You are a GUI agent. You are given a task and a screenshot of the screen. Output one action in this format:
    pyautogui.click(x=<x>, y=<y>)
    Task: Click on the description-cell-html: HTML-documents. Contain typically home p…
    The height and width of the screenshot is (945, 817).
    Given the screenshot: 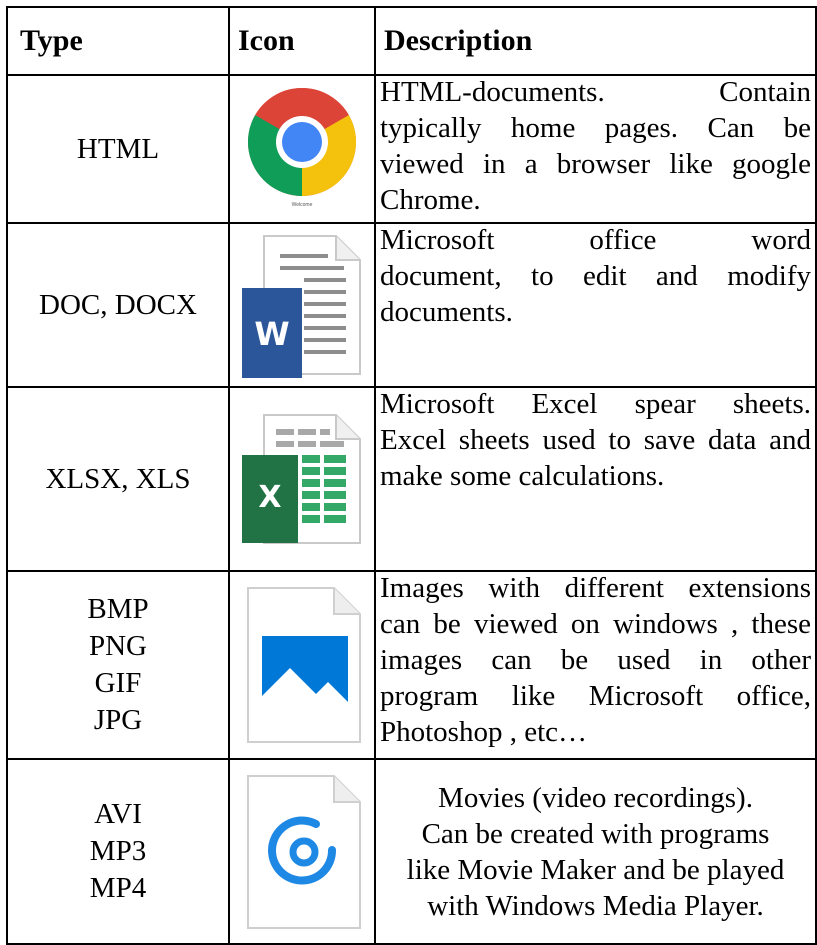 What is the action you would take?
    pyautogui.click(x=595, y=148)
    